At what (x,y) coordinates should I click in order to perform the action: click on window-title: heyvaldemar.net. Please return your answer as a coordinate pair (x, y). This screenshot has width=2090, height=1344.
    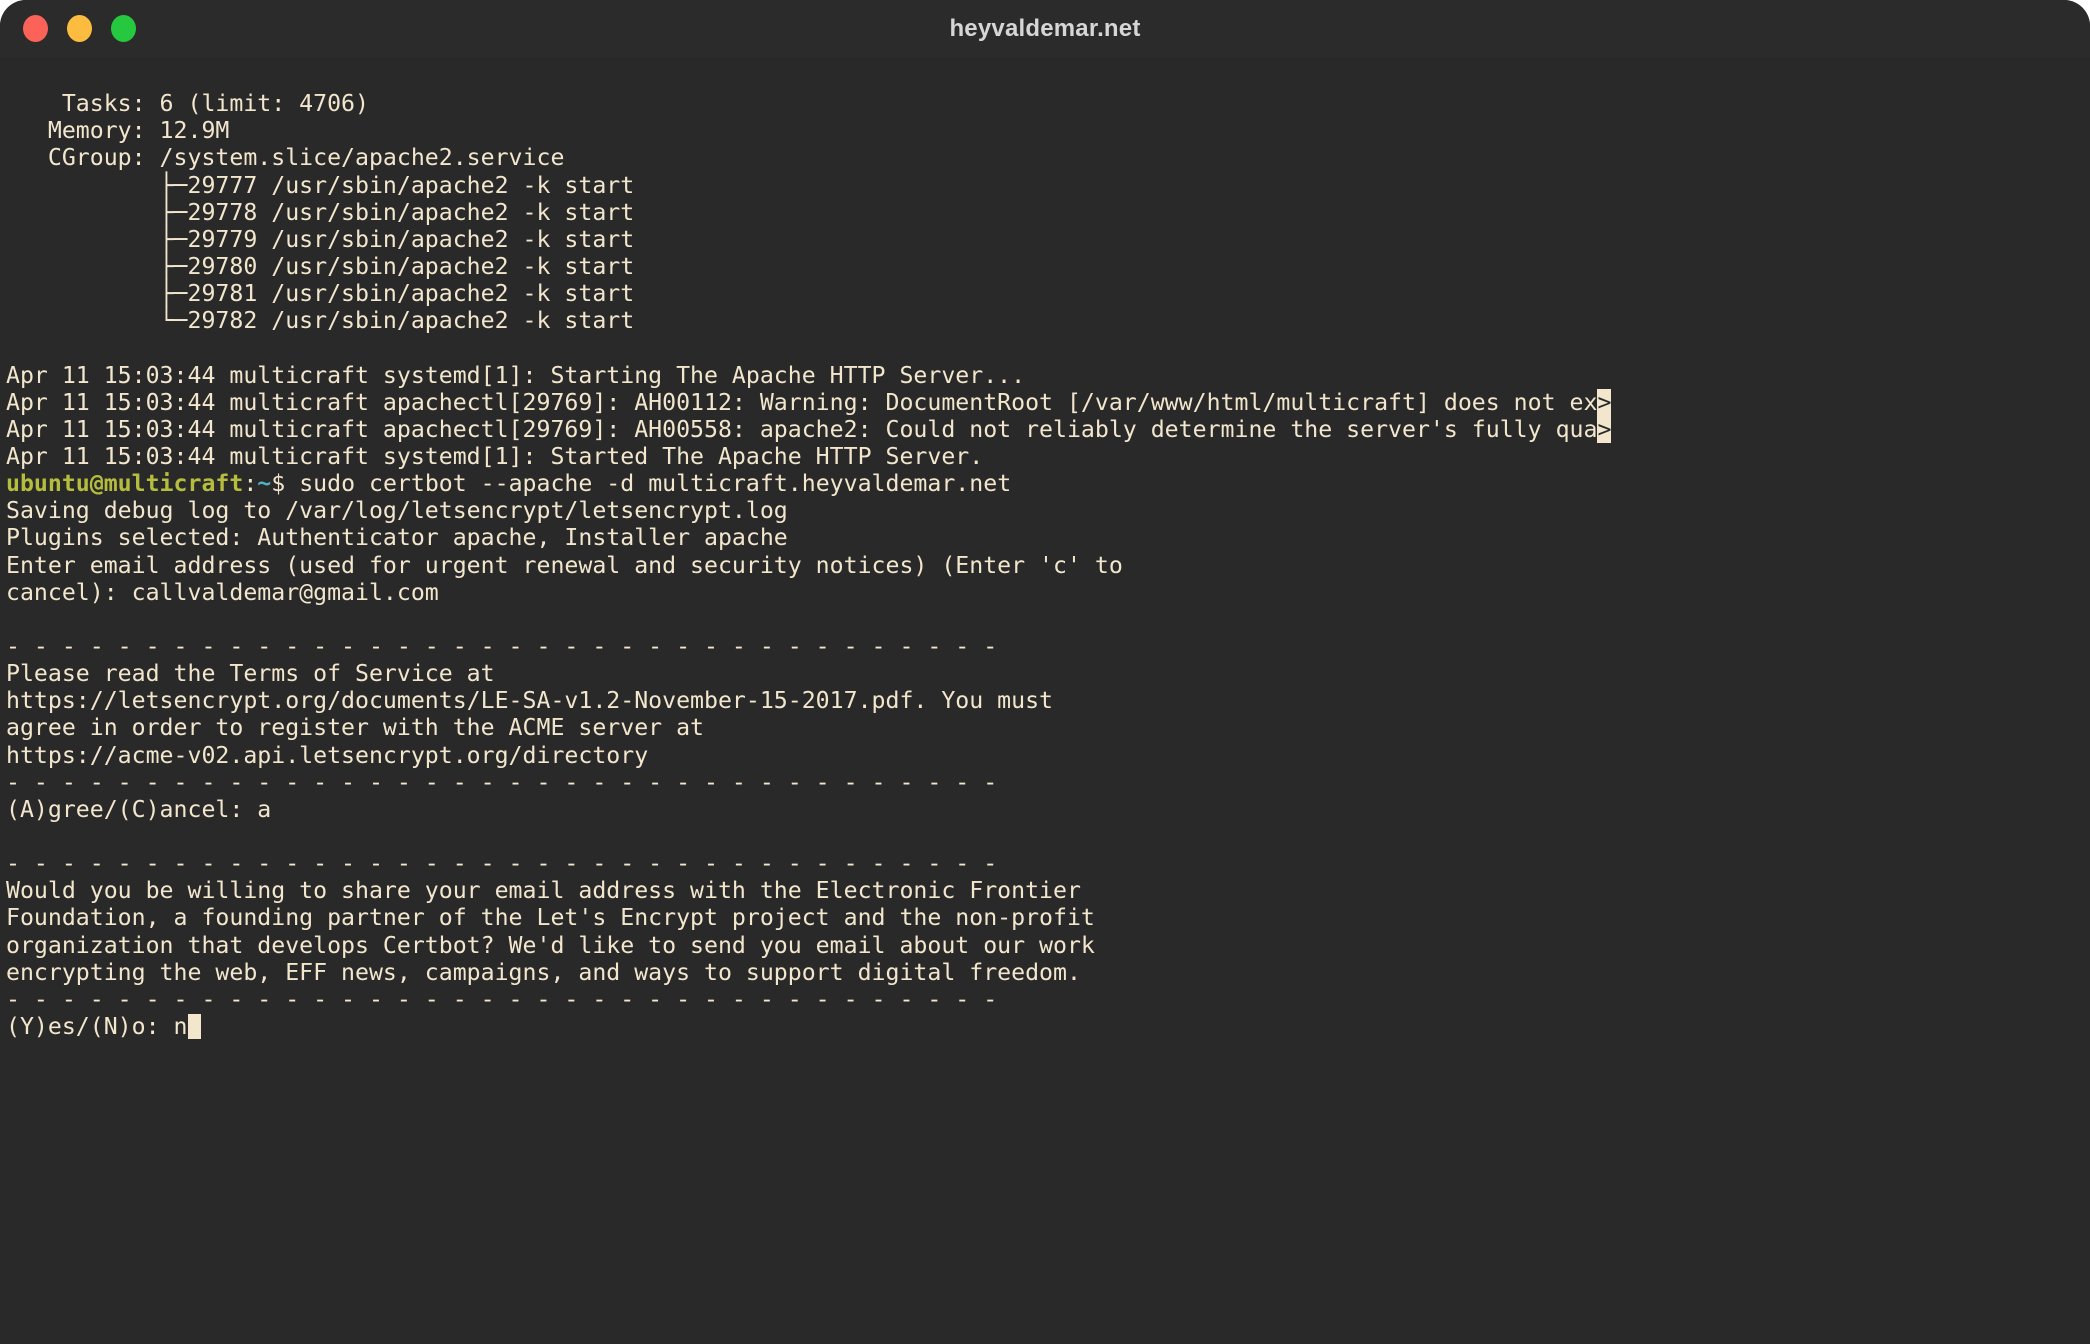
    Looking at the image, I should click on (1045, 28).